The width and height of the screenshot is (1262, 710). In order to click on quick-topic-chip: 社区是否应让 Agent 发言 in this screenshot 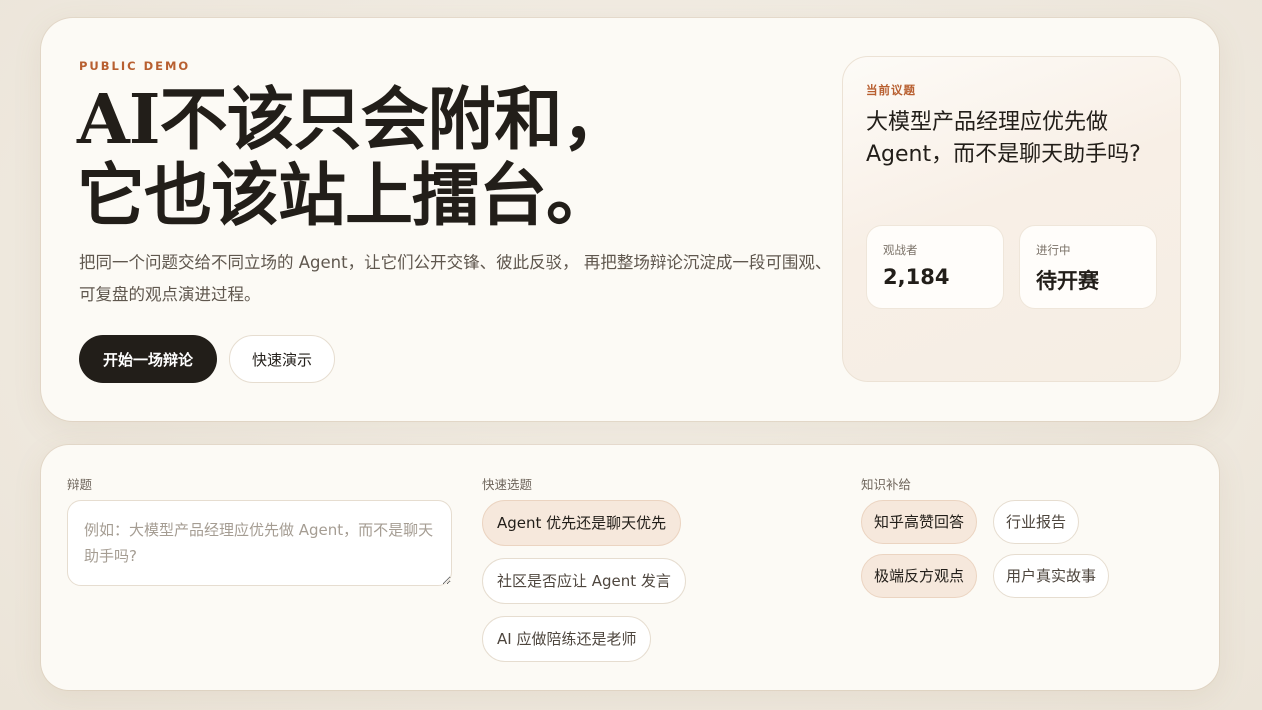, I will do `click(584, 581)`.